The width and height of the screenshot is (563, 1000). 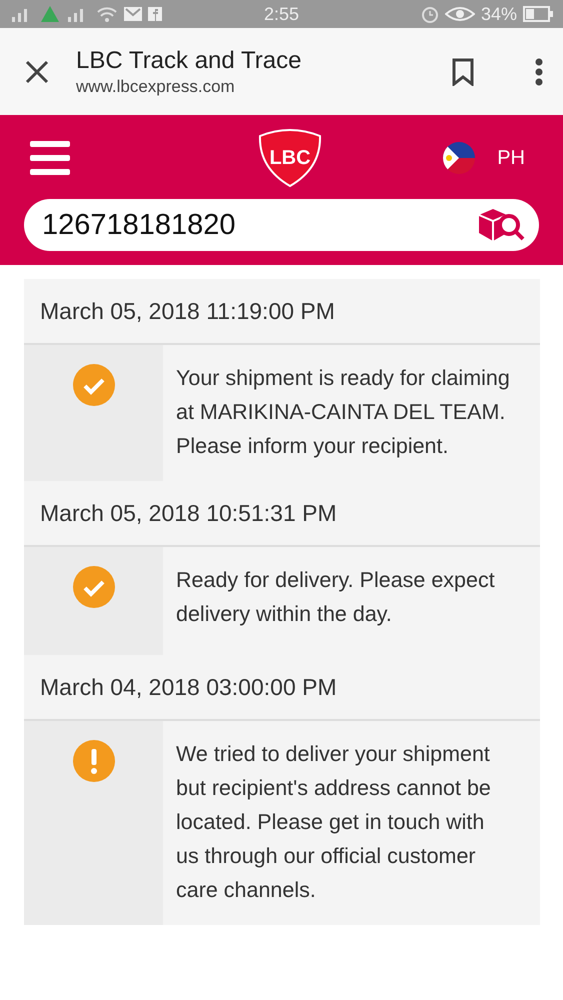 I want to click on country-selector: PH, so click(x=491, y=158).